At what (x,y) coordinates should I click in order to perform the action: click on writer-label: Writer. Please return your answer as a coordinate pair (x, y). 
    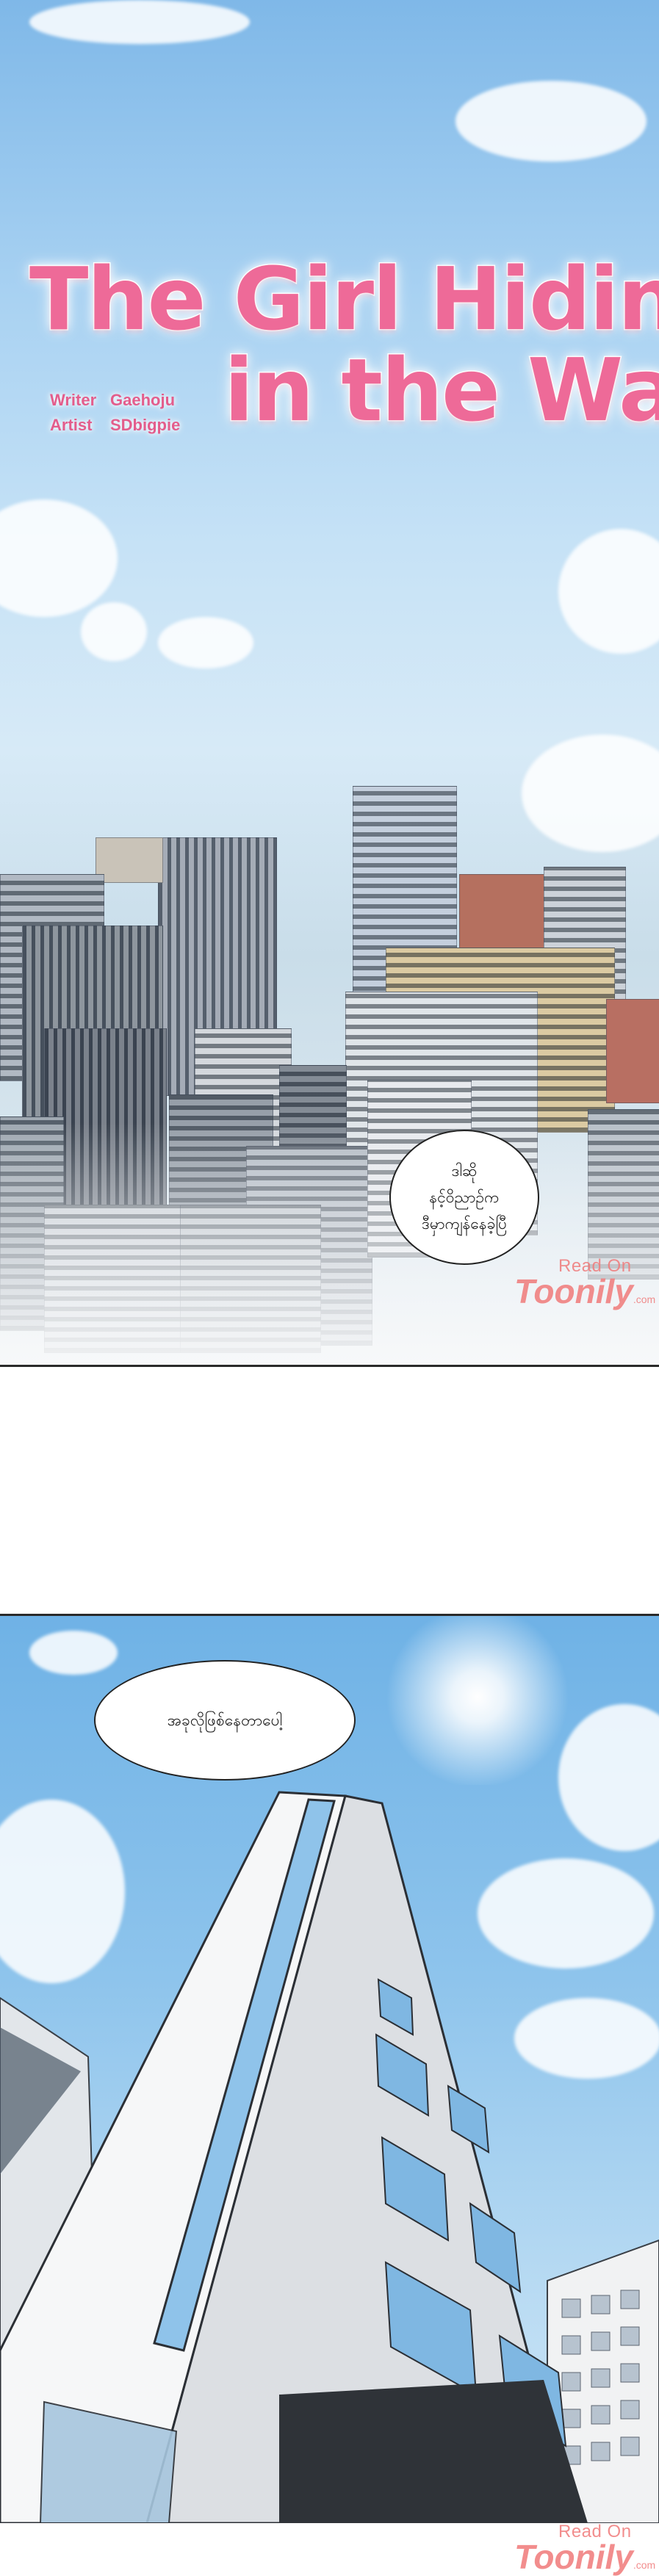
    Looking at the image, I should click on (73, 400).